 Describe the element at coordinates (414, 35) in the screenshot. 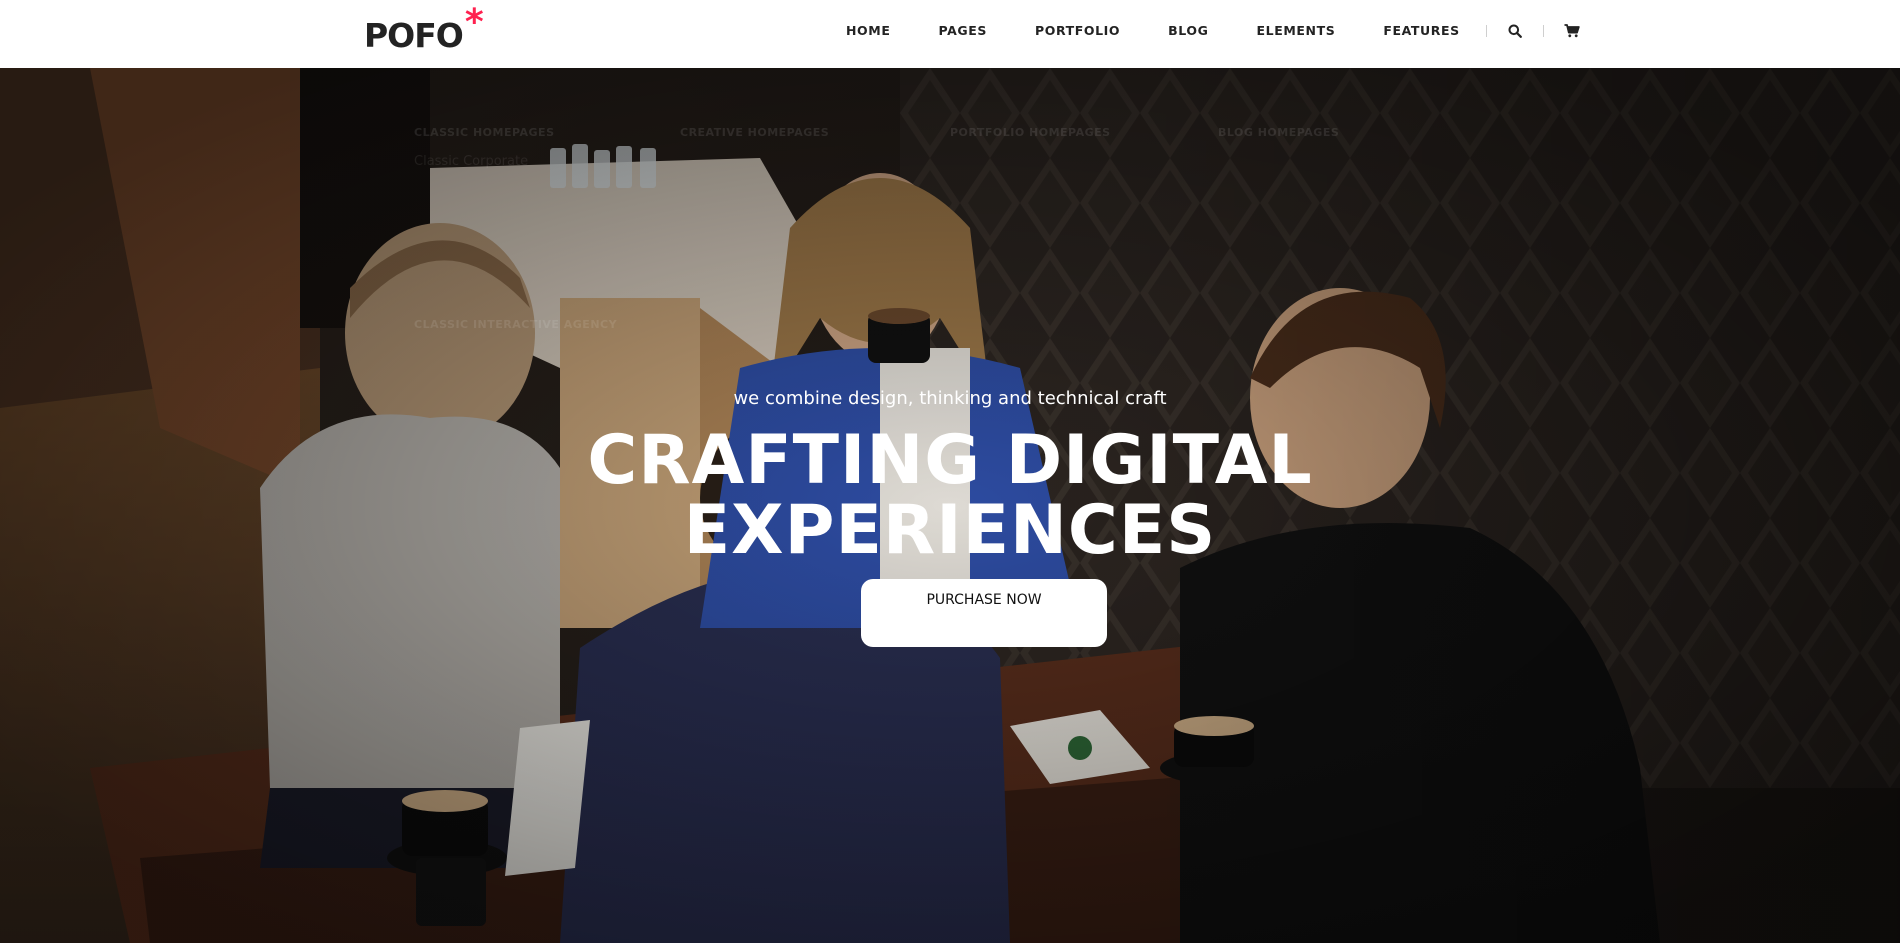

I see `logo-wordmark: POFO` at that location.